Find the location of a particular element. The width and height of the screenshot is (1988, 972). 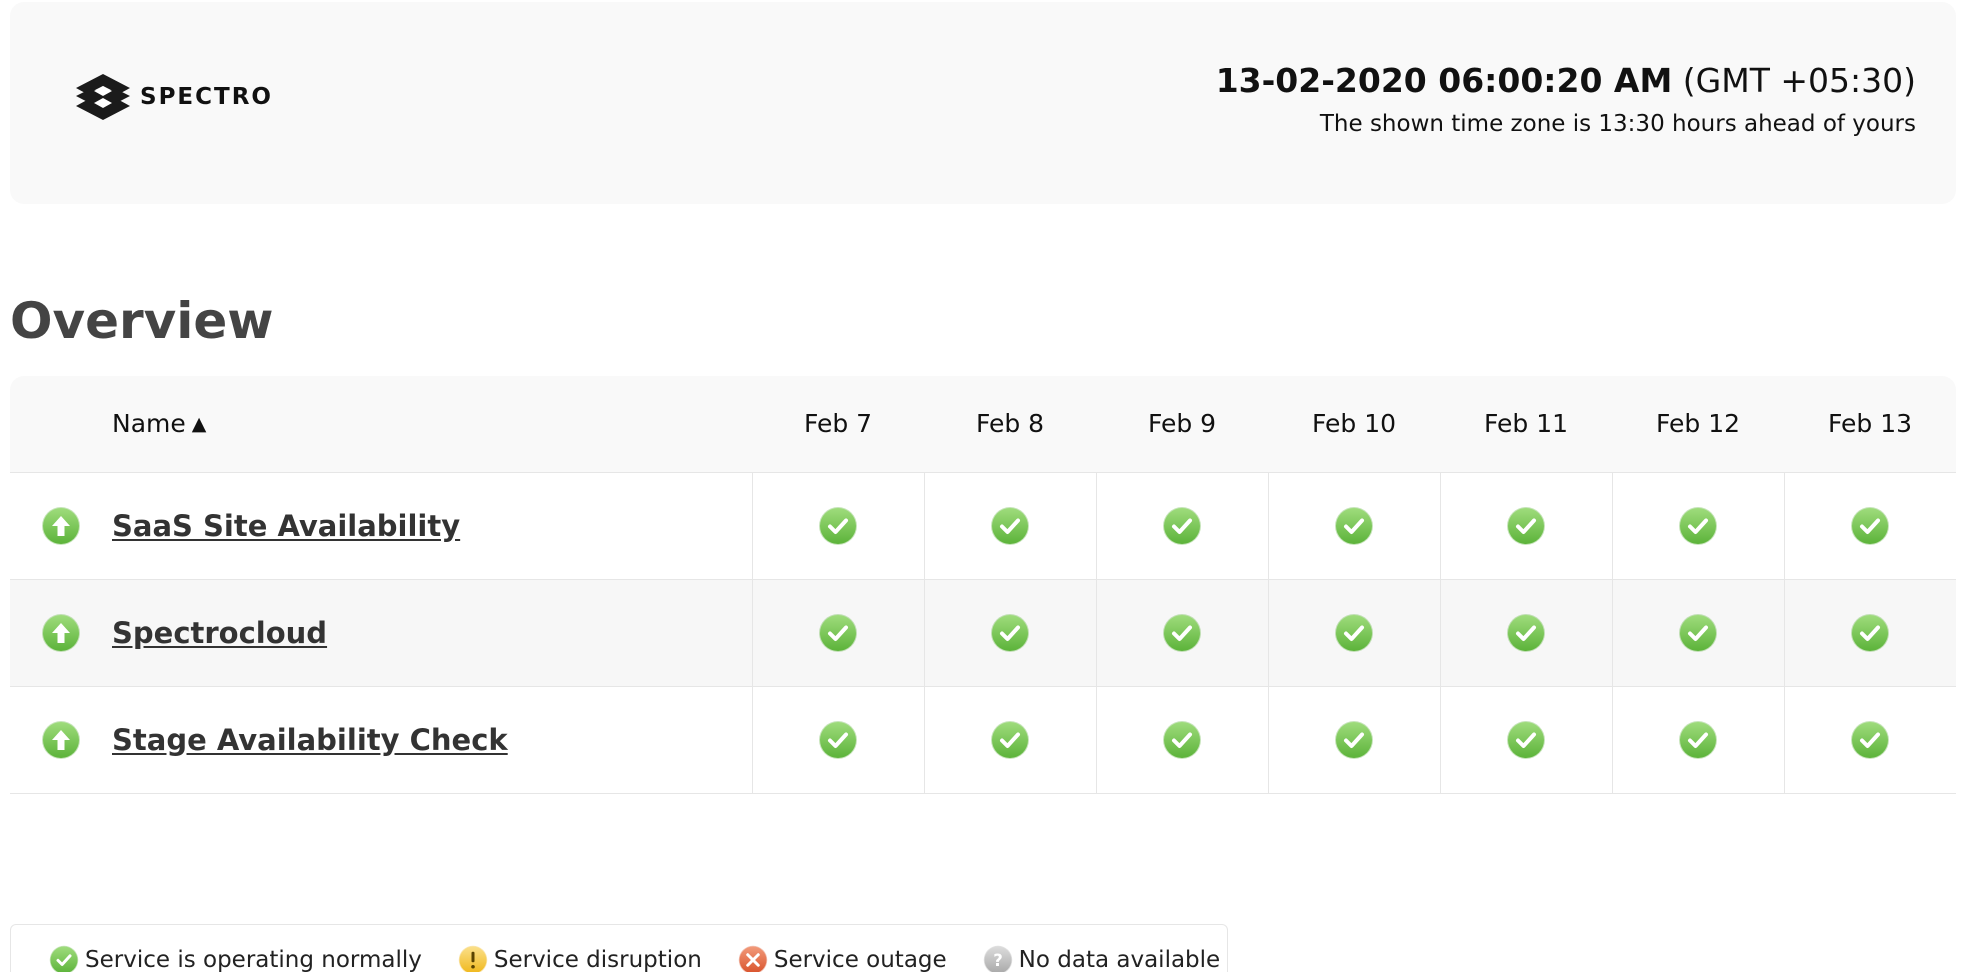

brand-name: SPECTRO is located at coordinates (206, 97).